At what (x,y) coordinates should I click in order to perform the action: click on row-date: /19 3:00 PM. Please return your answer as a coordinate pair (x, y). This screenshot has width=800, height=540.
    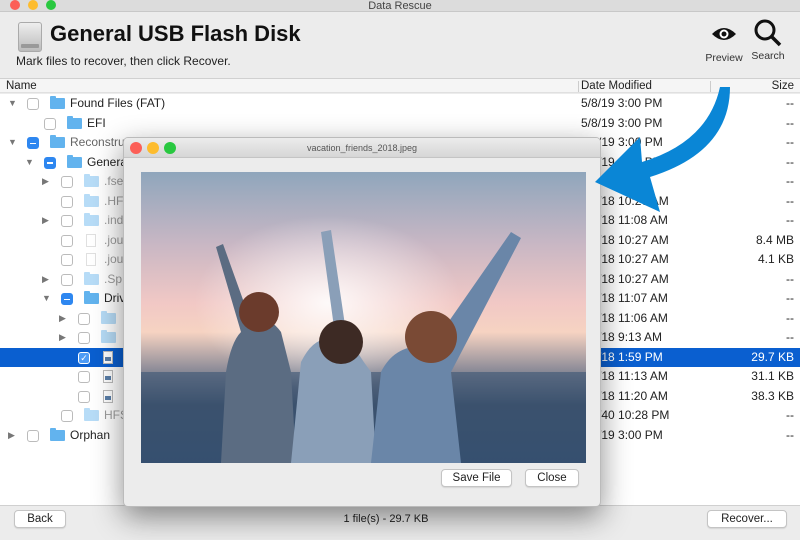
    Looking at the image, I should click on (630, 434).